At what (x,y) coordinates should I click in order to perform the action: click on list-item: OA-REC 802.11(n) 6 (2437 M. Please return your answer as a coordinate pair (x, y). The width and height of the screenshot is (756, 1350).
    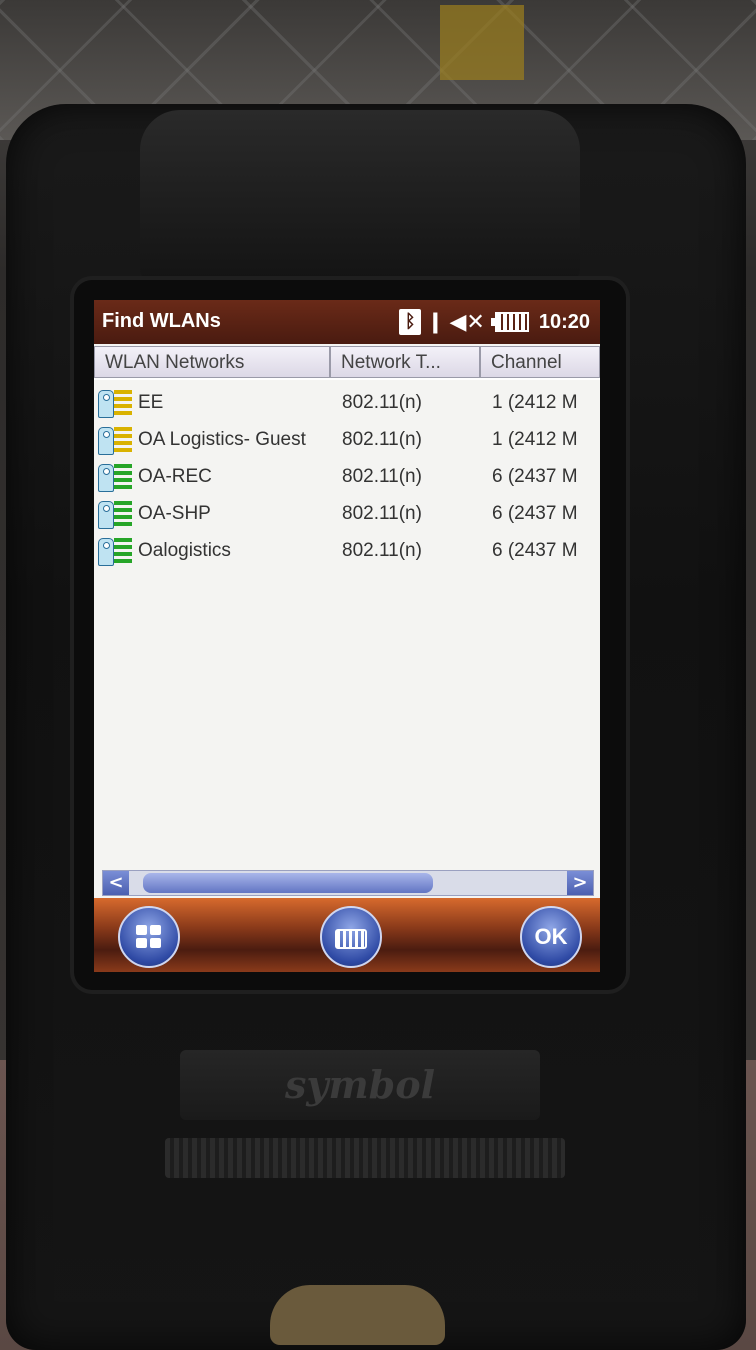
    Looking at the image, I should click on (347, 476).